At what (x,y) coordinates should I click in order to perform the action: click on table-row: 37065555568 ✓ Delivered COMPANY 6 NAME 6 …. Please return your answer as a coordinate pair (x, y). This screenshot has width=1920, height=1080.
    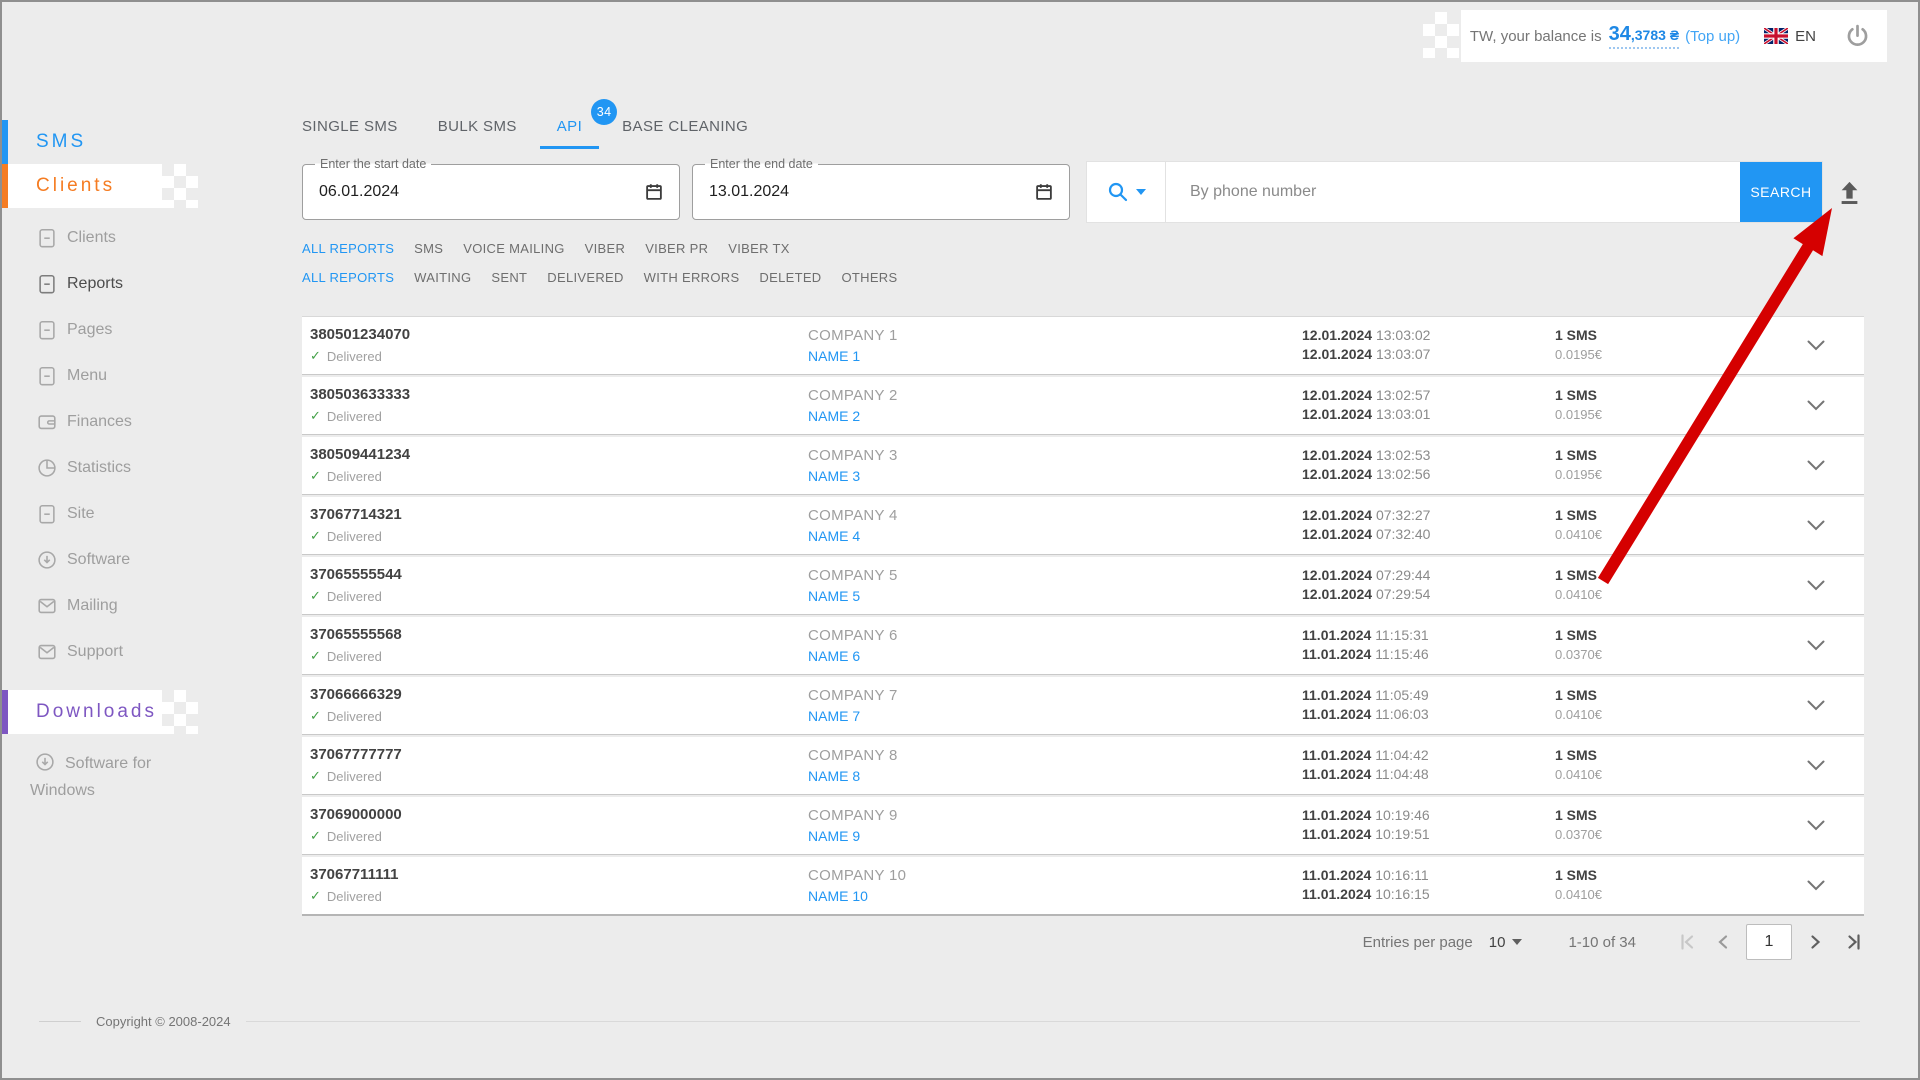
    Looking at the image, I should click on (1083, 645).